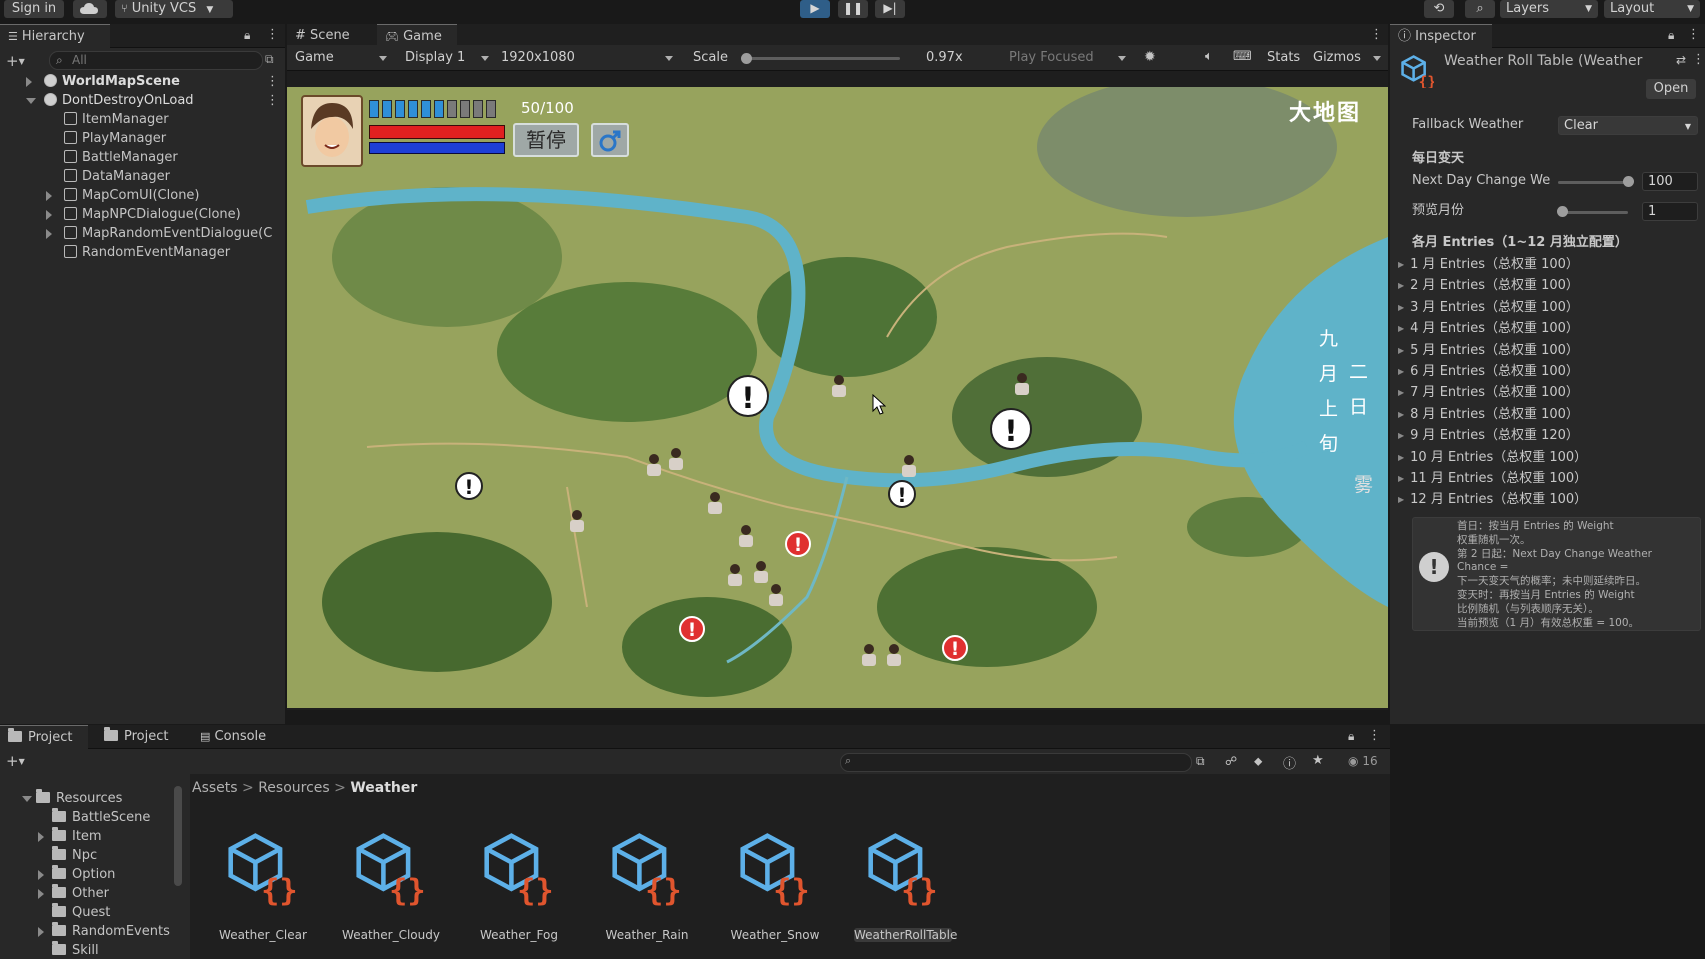  I want to click on pause-game-button: 暂停, so click(546, 140).